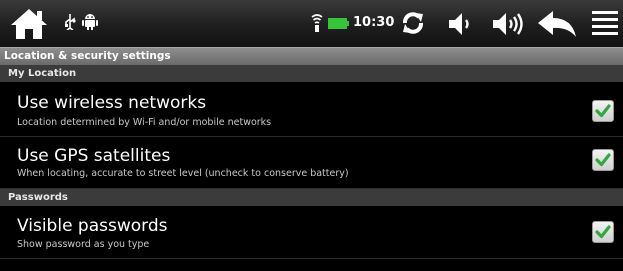  I want to click on pref-title: Visible passwords, so click(92, 226).